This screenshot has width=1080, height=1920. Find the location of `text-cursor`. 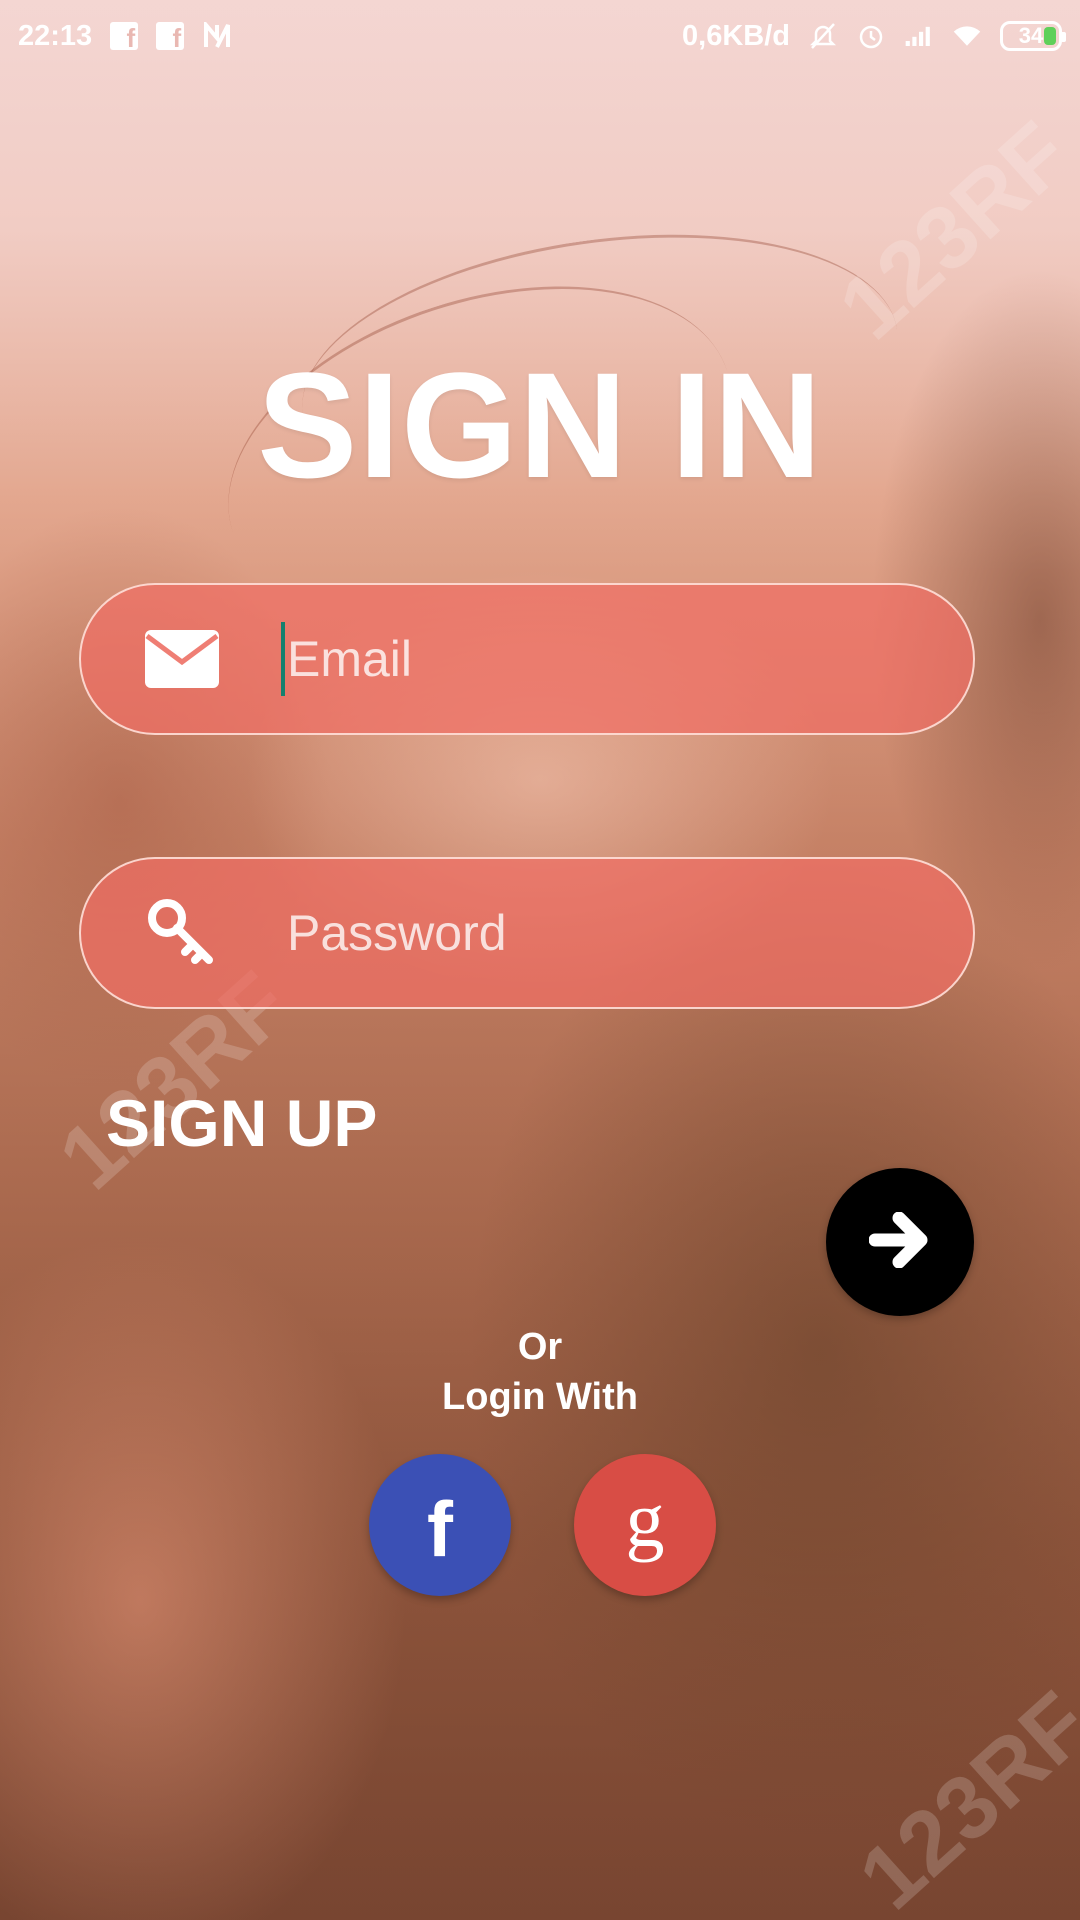

text-cursor is located at coordinates (283, 659).